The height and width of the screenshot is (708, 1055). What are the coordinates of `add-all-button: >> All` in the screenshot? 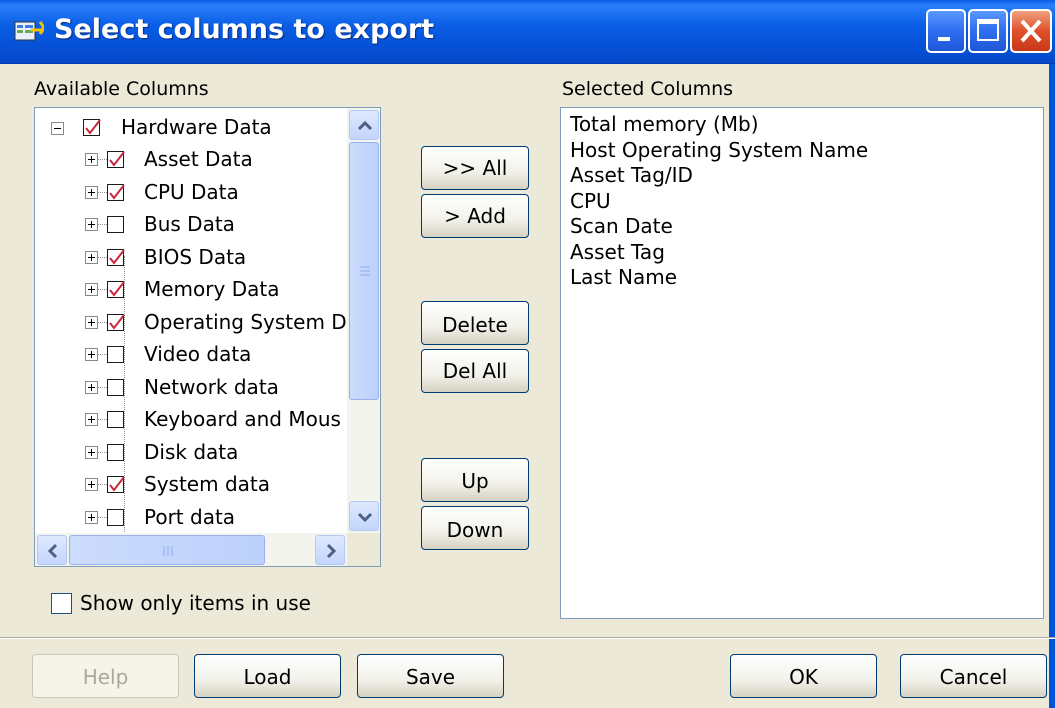 It's located at (475, 168).